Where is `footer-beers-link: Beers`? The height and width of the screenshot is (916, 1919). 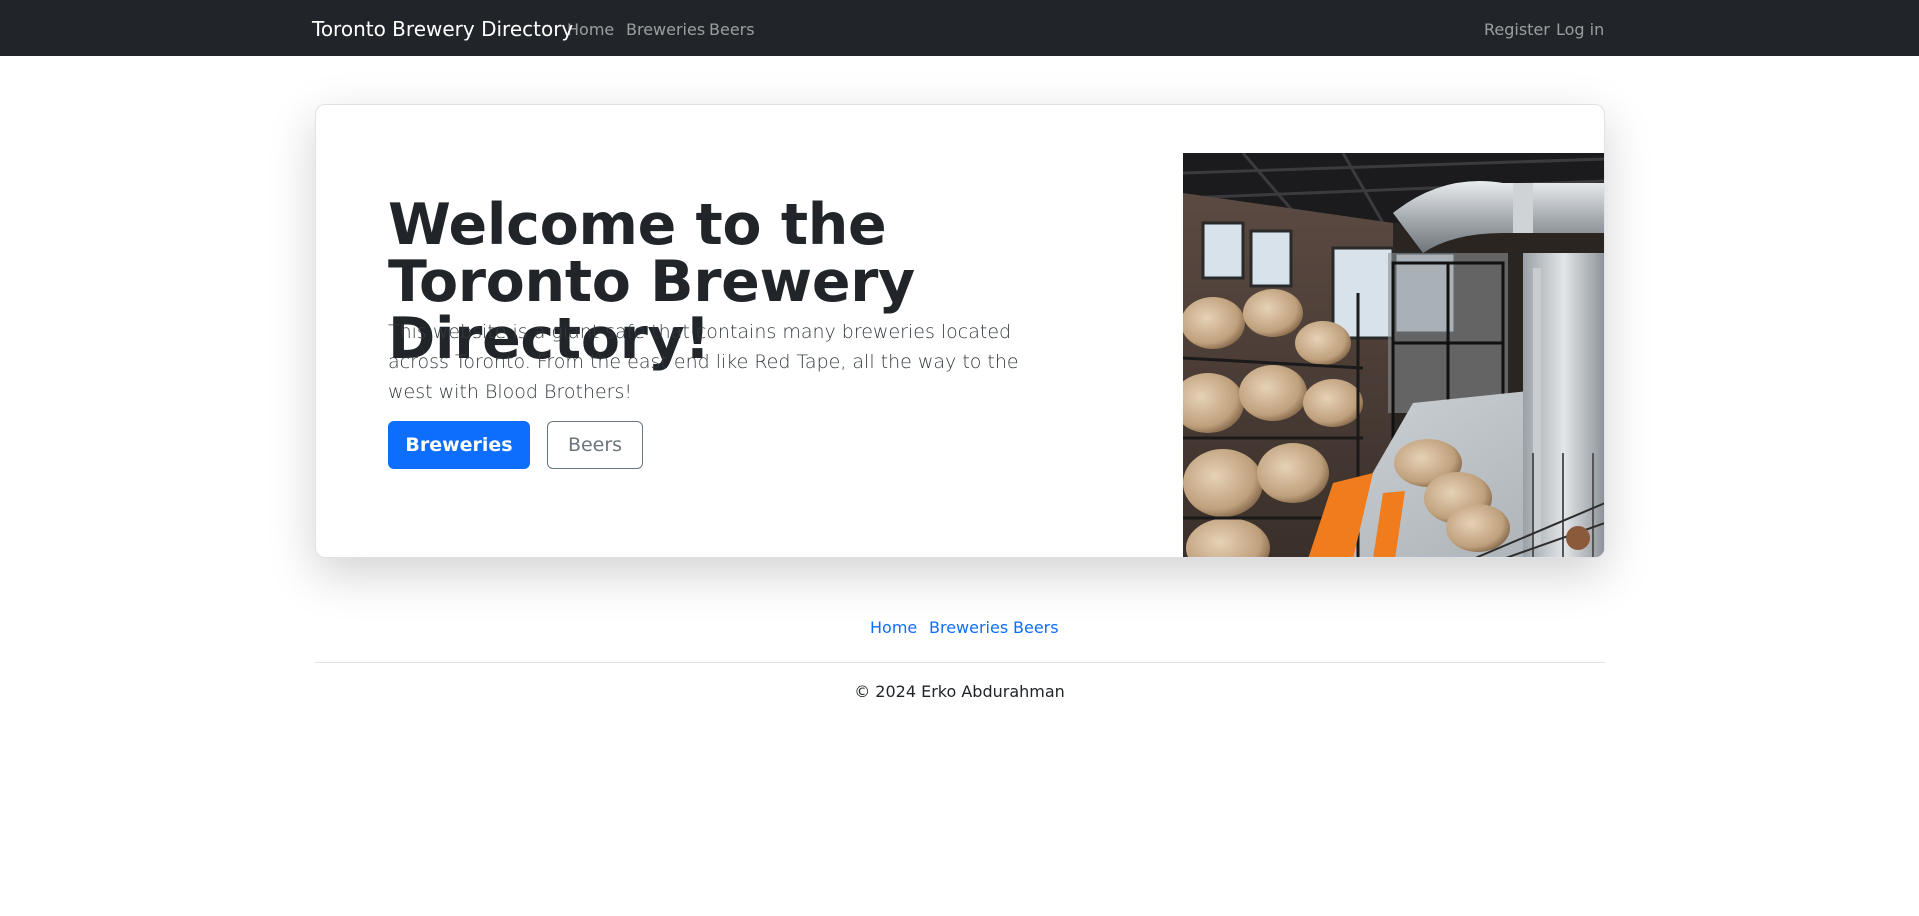 footer-beers-link: Beers is located at coordinates (1036, 627).